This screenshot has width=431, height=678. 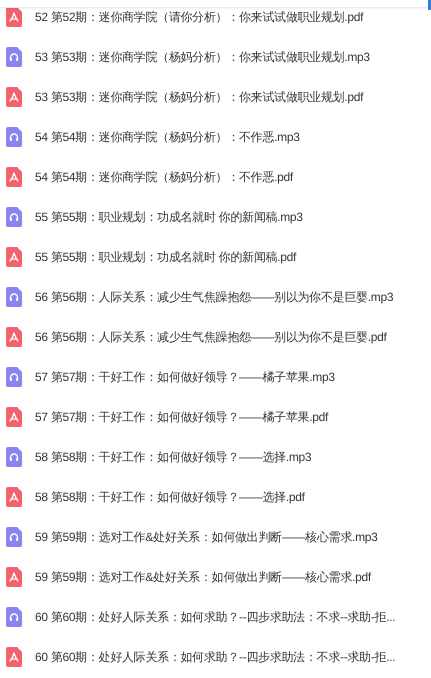 I want to click on file-name: 53 第53期：迷你商学院（杨妈分析）：你来试试做职业规划.pdf, so click(x=199, y=97).